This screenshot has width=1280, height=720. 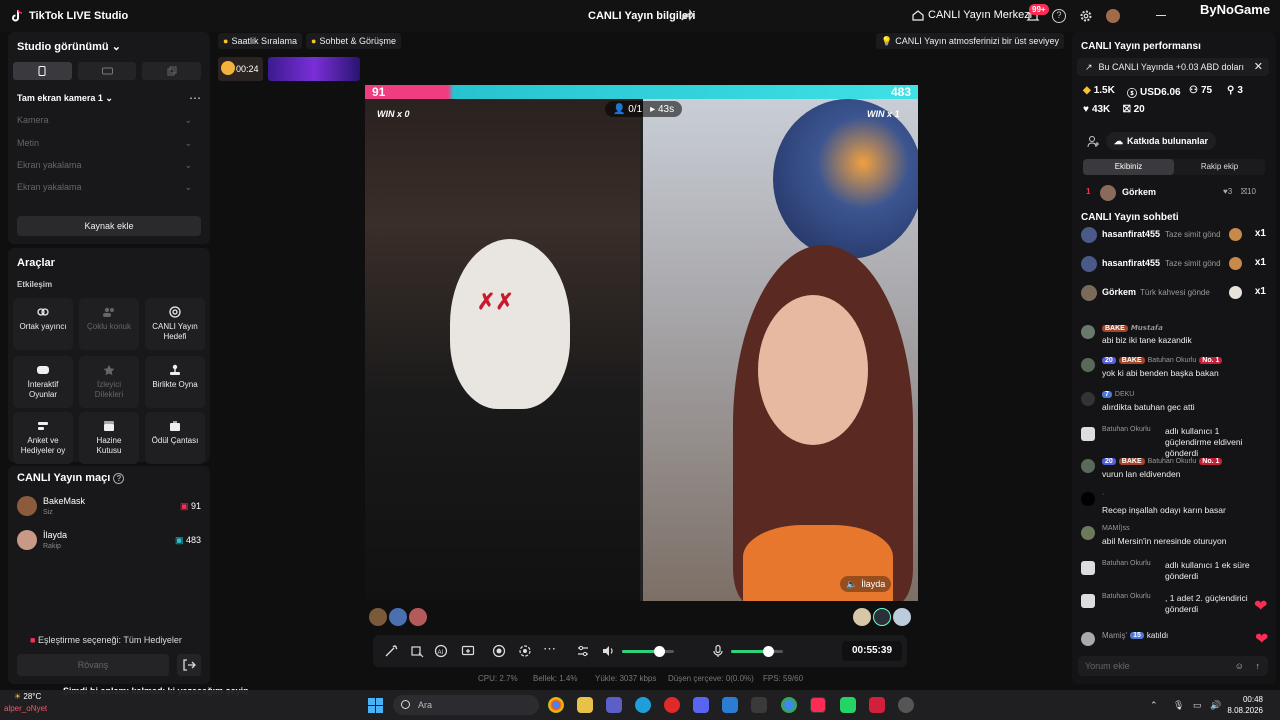 I want to click on volume-knob, so click(x=660, y=651).